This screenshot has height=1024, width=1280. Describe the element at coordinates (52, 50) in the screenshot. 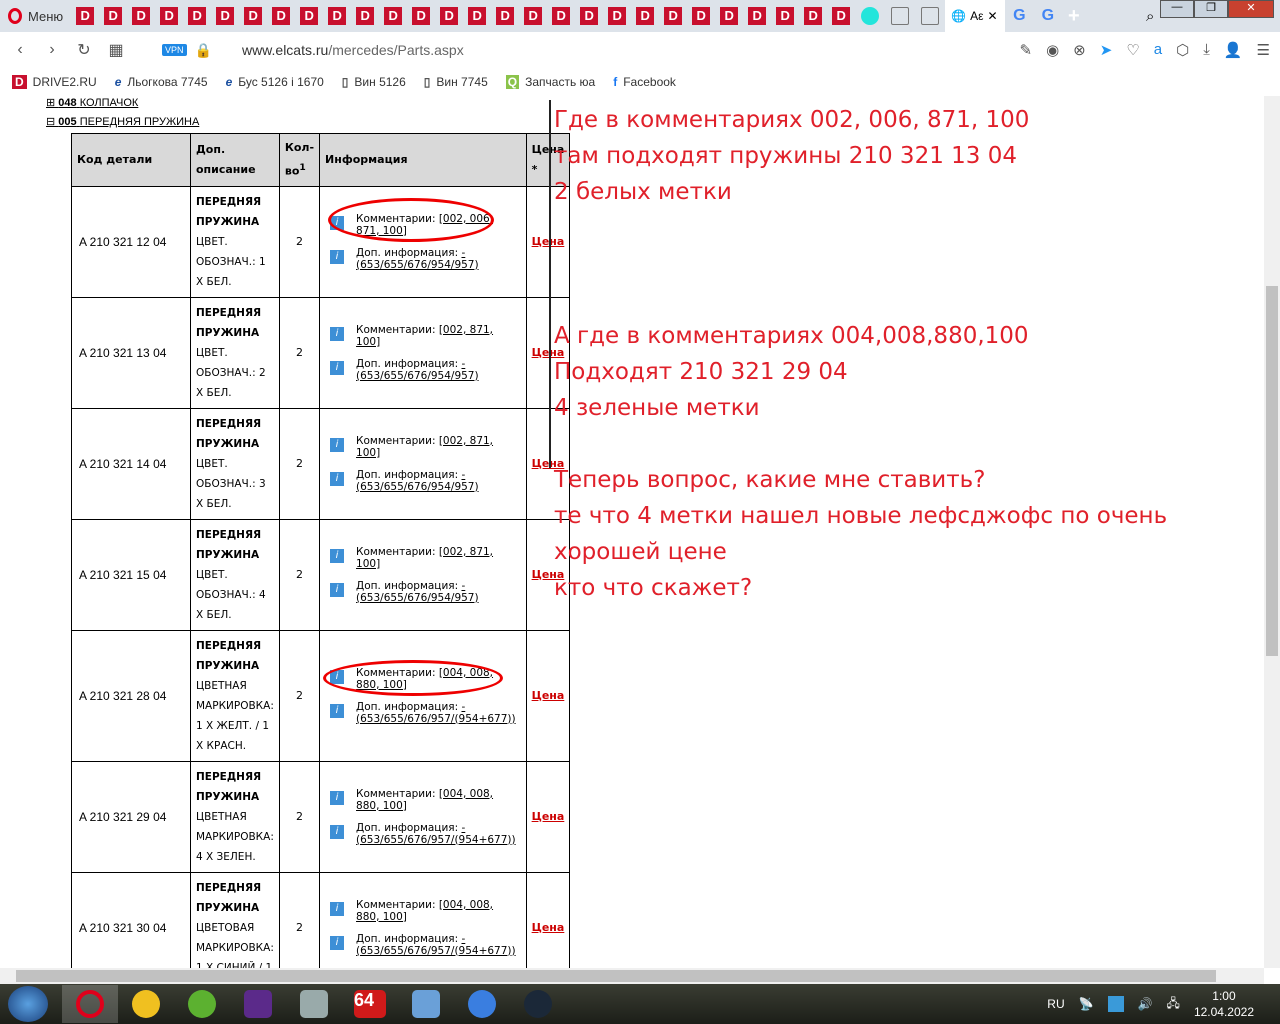

I see `forward-icon: ›` at that location.